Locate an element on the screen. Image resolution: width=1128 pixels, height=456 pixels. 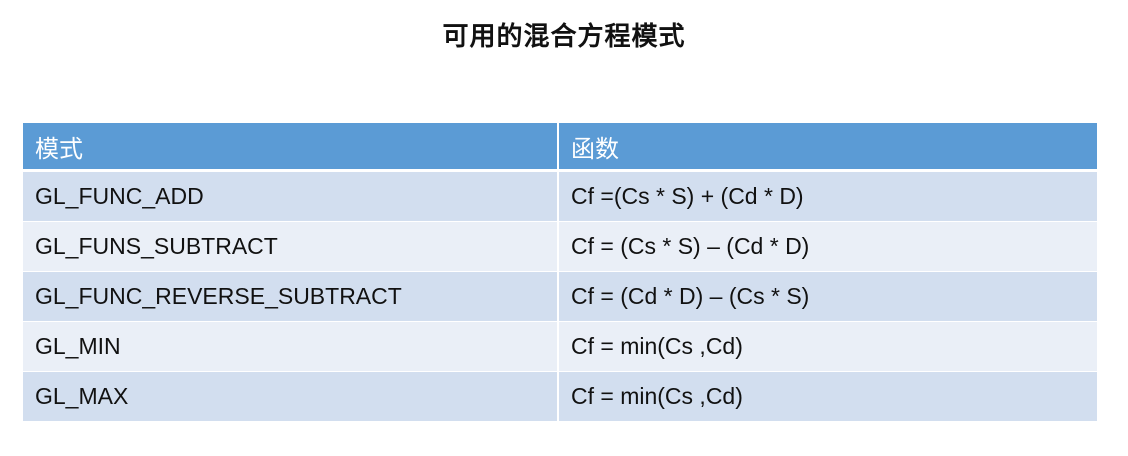
table-row: GL_MAX Cf = min(Cs ,Cd) is located at coordinates (560, 396).